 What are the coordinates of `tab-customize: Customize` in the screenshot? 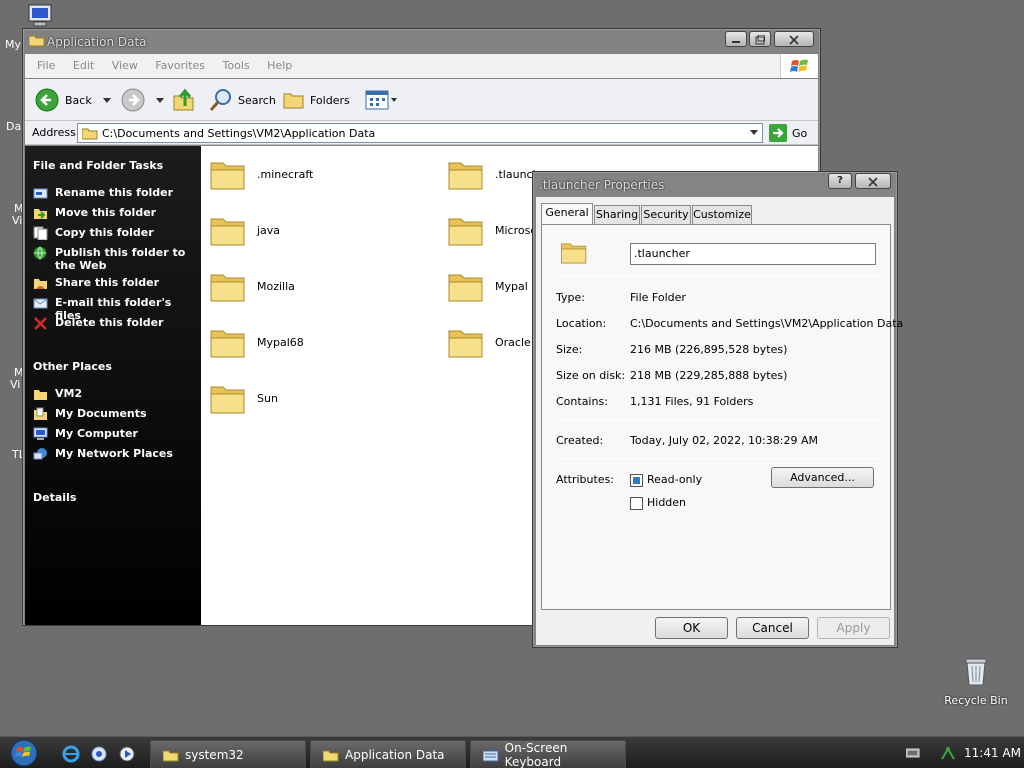 It's located at (722, 214).